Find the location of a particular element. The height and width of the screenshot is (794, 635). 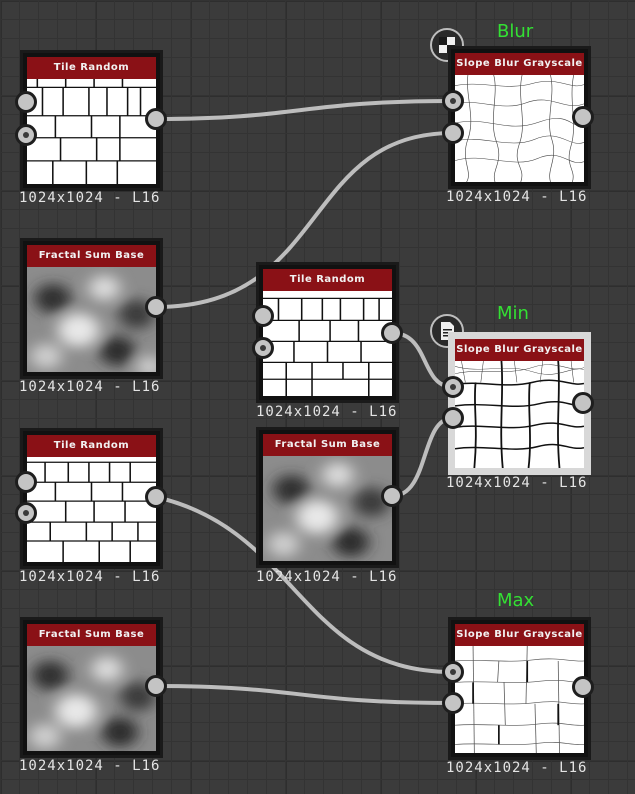

node-slope-blur-max: Slope Blur Grayscale is located at coordinates (519, 688).